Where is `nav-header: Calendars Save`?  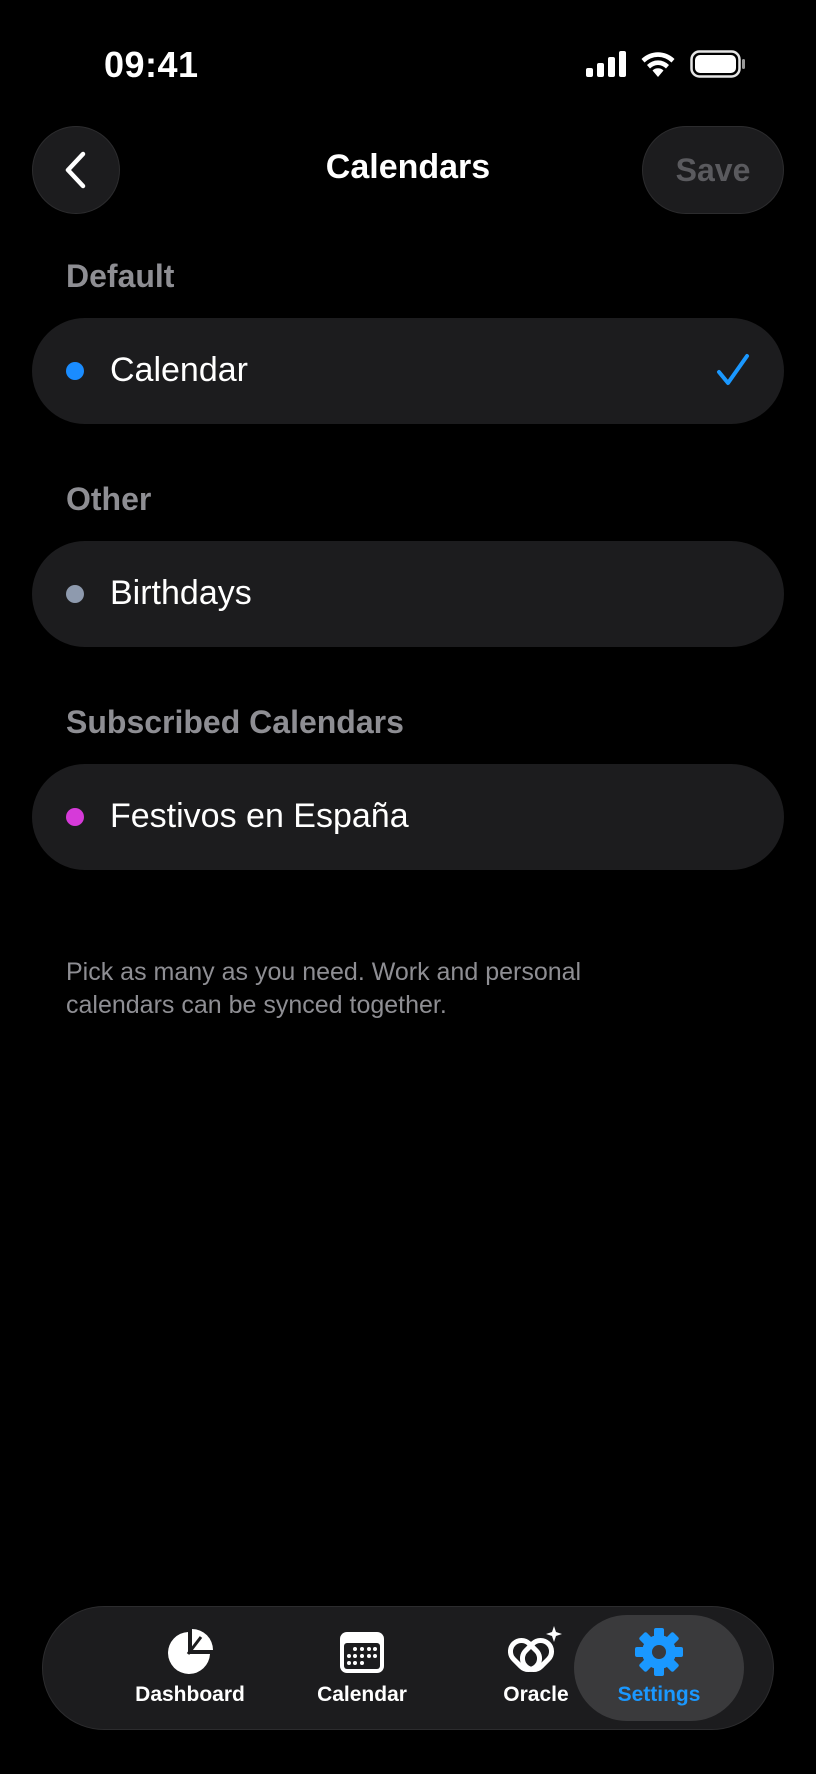 nav-header: Calendars Save is located at coordinates (408, 171).